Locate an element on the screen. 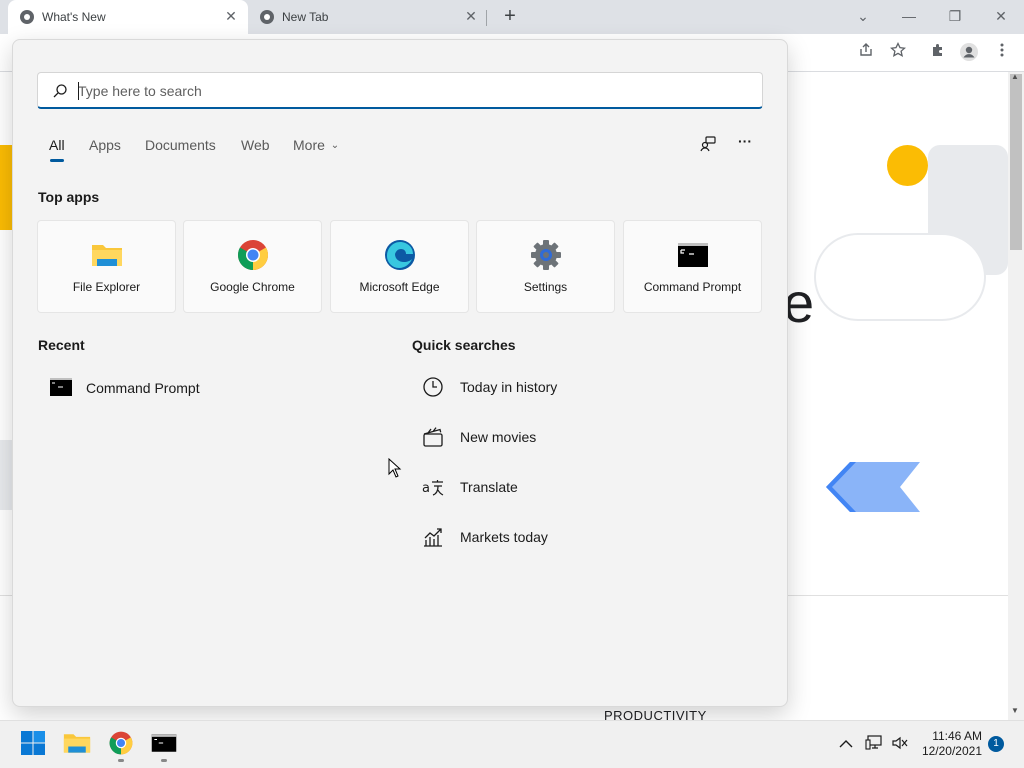 The image size is (1024, 768). clapperboard-icon is located at coordinates (433, 437).